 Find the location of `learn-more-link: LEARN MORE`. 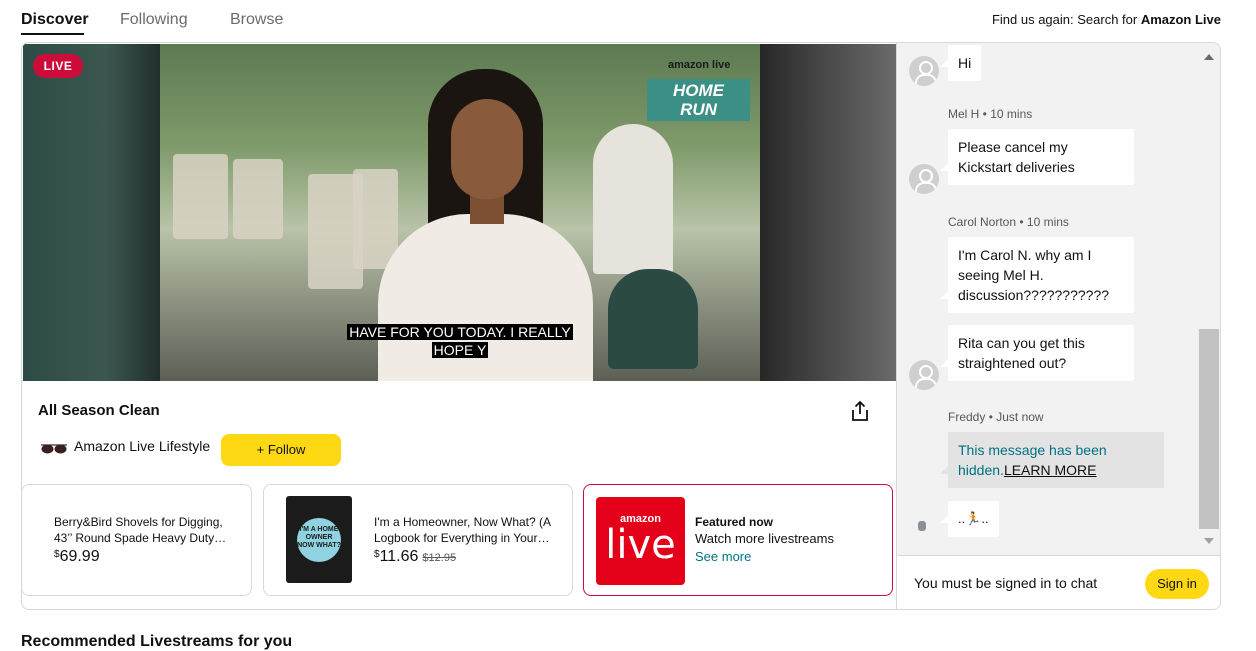

learn-more-link: LEARN MORE is located at coordinates (1050, 470).